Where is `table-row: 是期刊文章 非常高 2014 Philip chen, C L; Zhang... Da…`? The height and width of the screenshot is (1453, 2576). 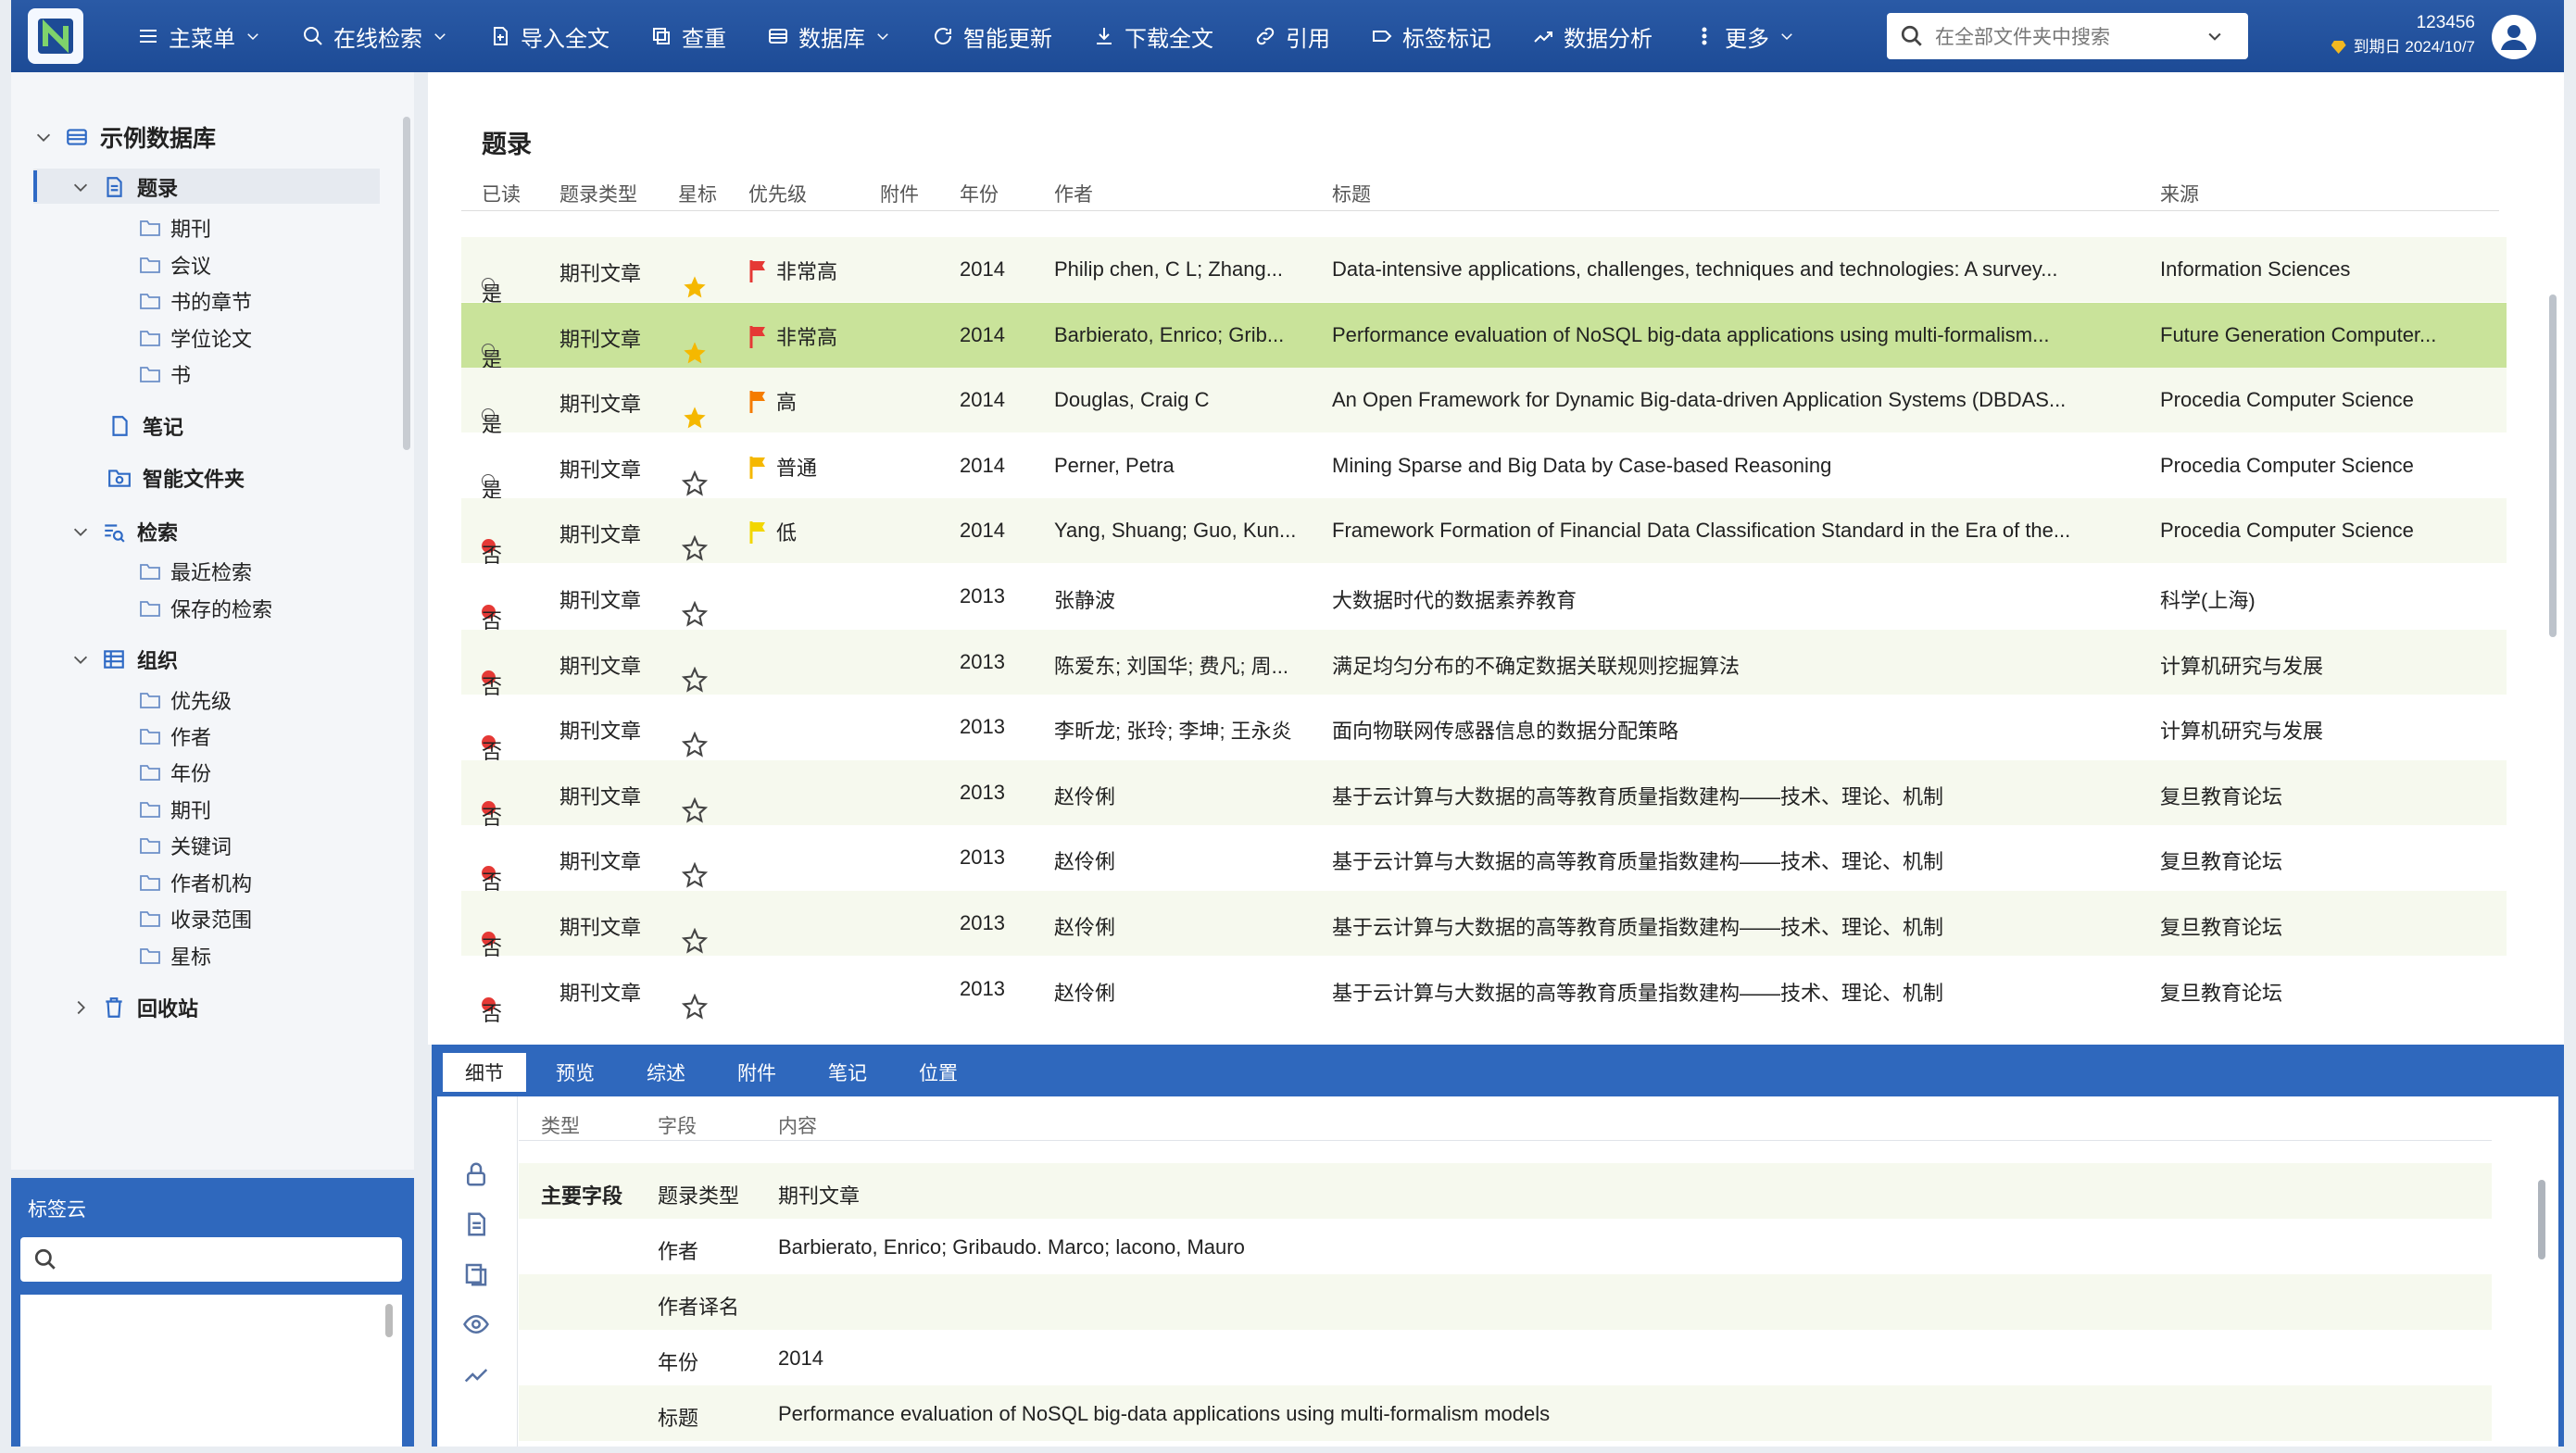
table-row: 是期刊文章 非常高 2014 Philip chen, C L; Zhang... Da… is located at coordinates (1484, 271).